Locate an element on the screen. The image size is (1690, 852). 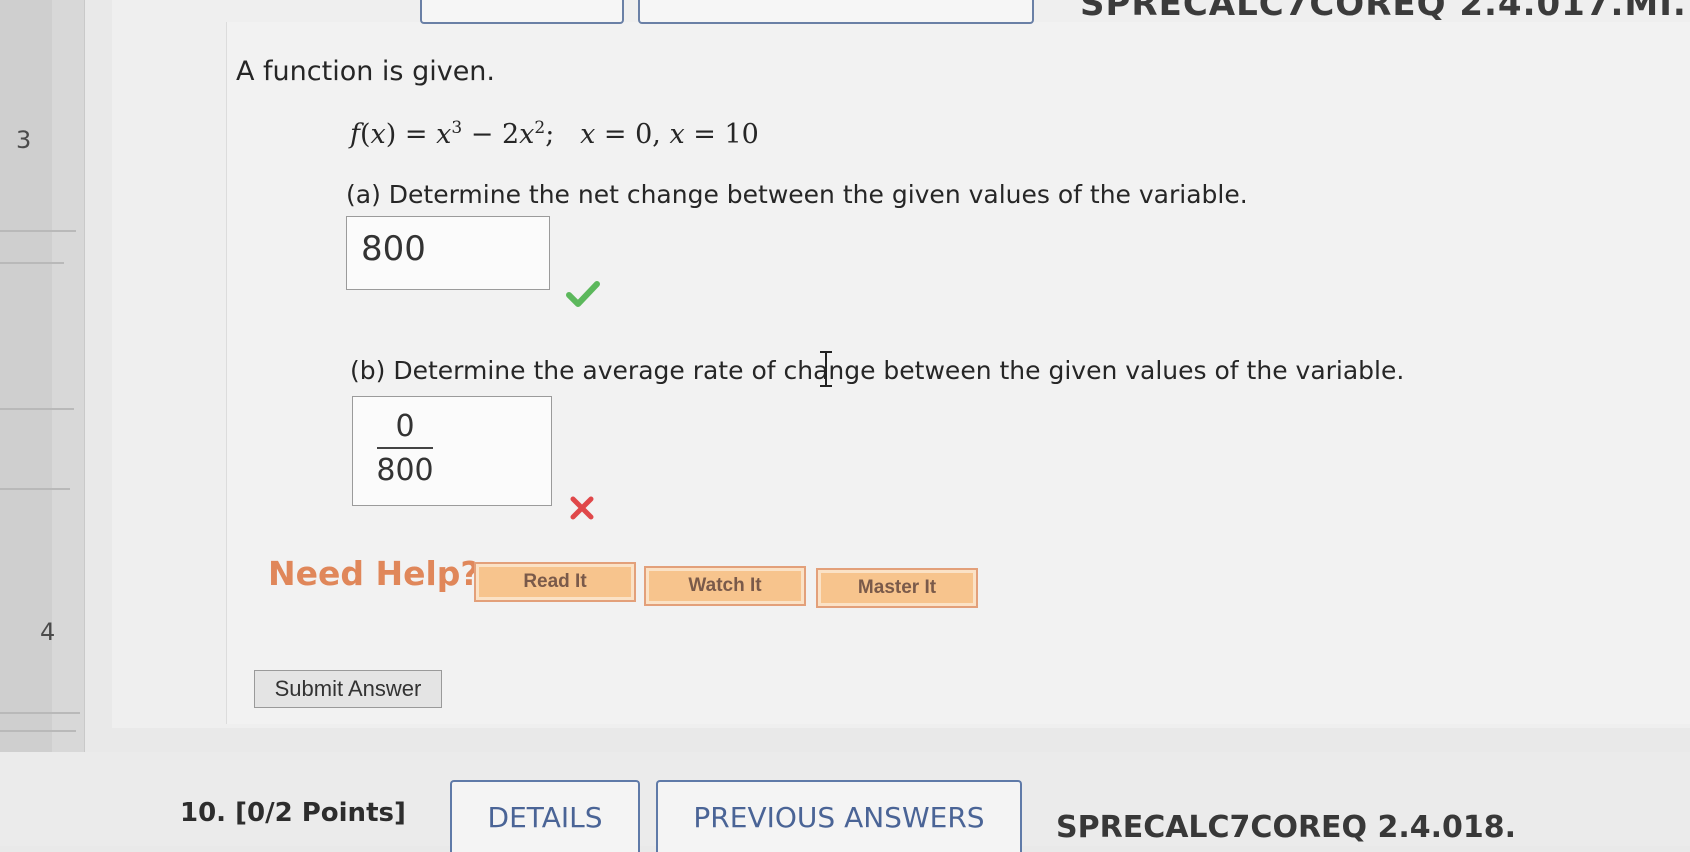
part-a-answer-field: 800 is located at coordinates (448, 253).